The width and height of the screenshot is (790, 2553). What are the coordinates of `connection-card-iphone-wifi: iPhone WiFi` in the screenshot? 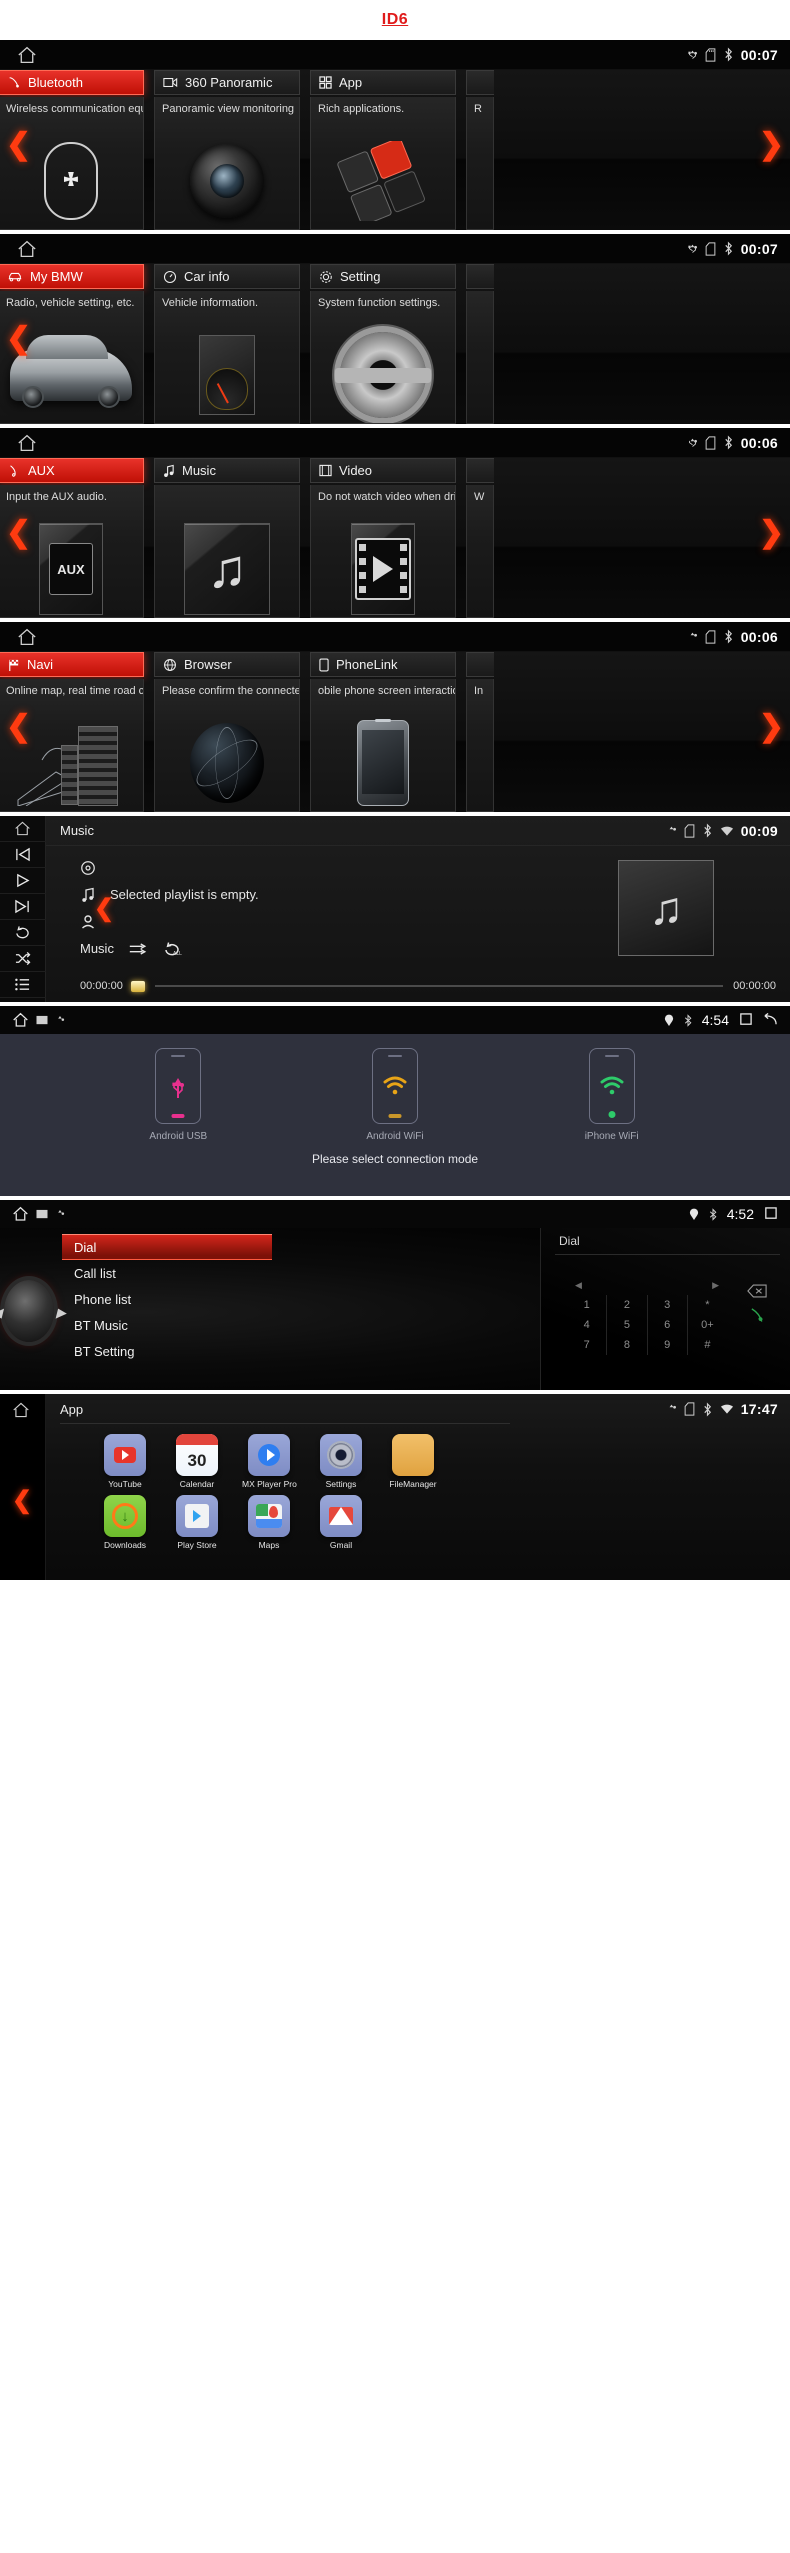 It's located at (612, 1095).